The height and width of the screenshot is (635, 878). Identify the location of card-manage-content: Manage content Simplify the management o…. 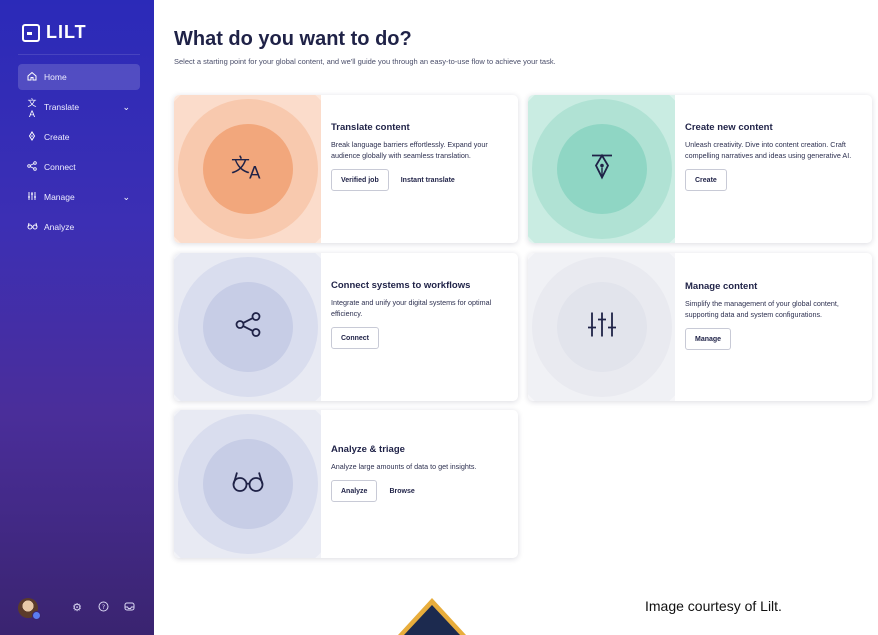
(700, 327).